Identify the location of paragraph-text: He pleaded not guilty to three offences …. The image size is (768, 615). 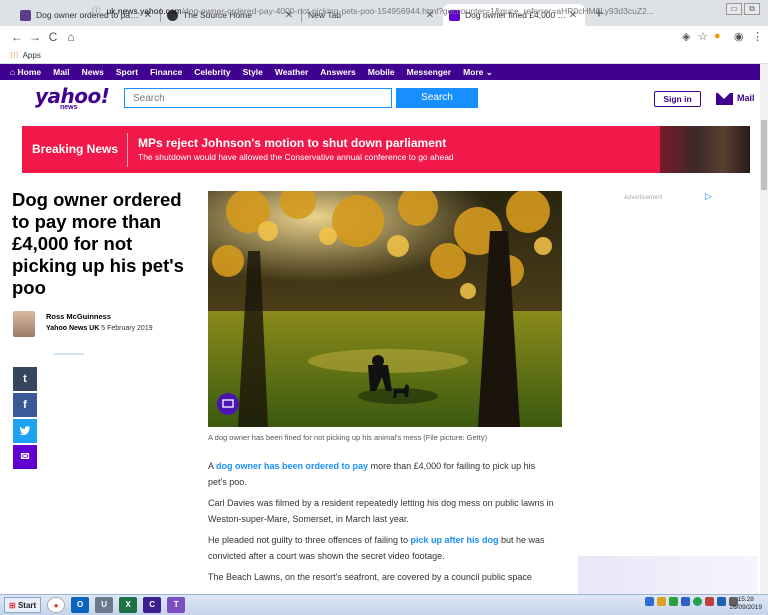
(308, 540).